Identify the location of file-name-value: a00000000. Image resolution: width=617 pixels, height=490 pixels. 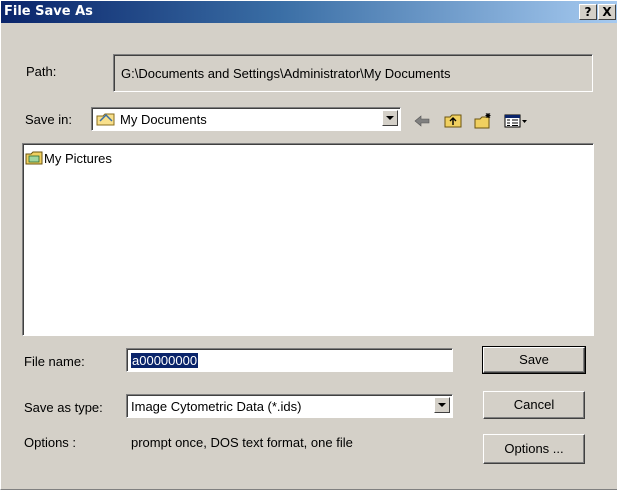
(165, 360).